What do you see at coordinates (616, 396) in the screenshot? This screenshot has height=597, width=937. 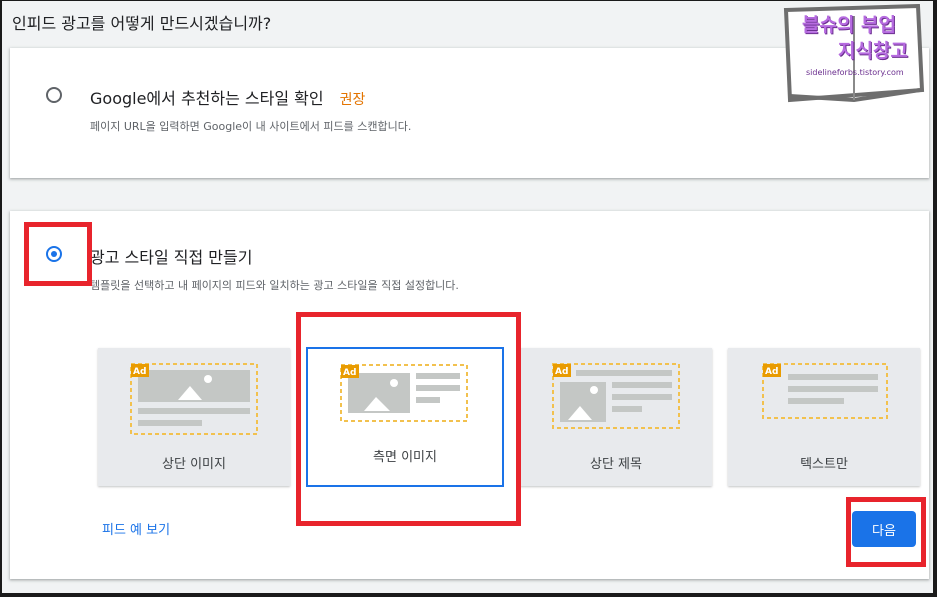 I see `top-title-illustration: Ad` at bounding box center [616, 396].